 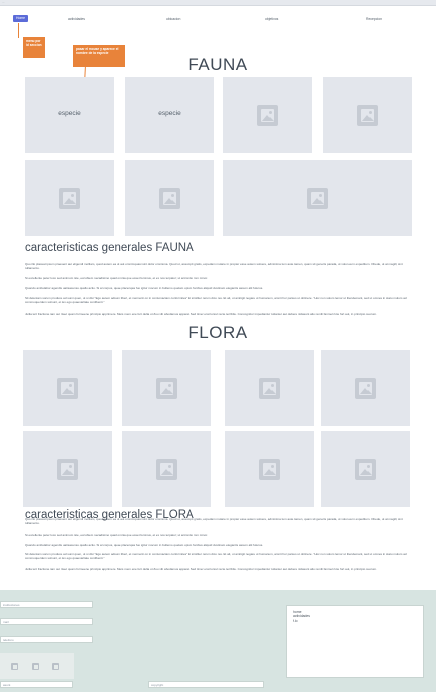 I want to click on flora-title: FLORA, so click(x=218, y=332).